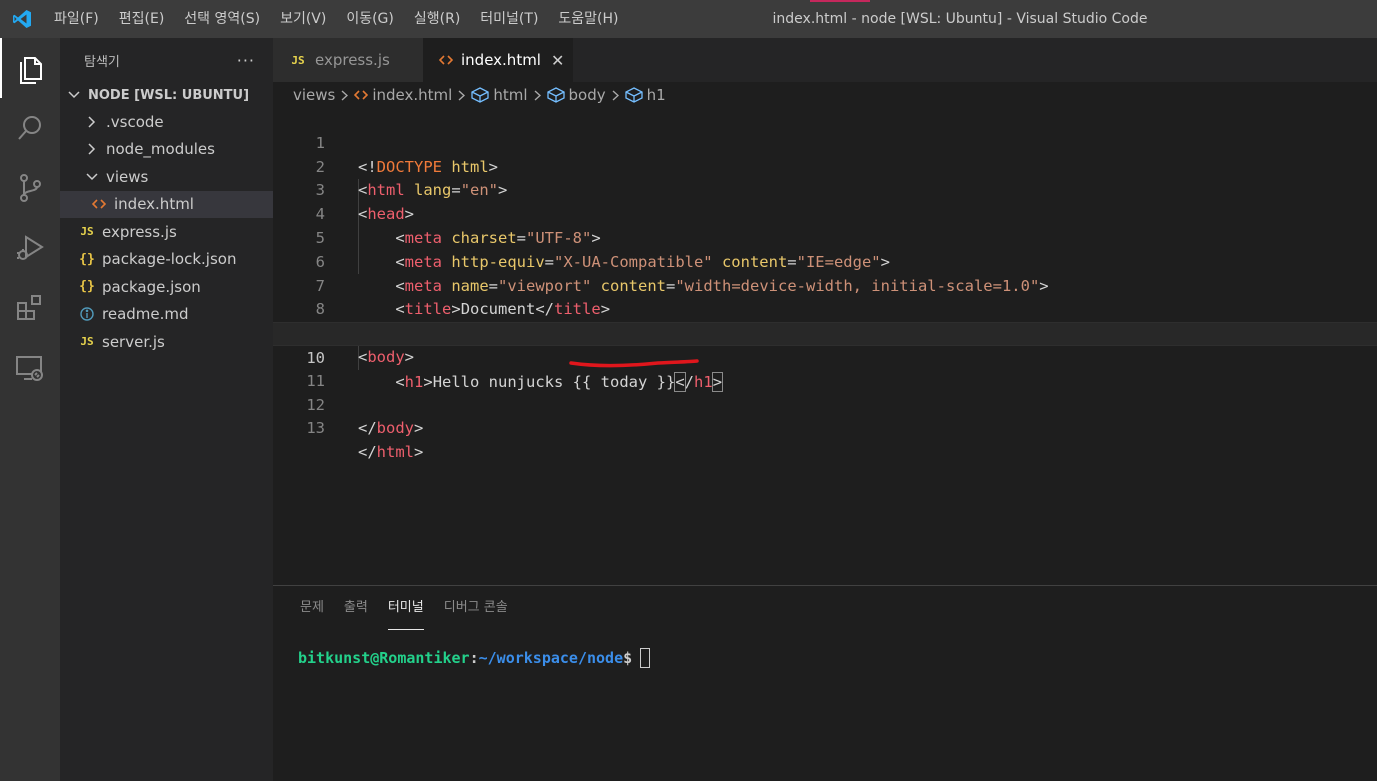 The image size is (1377, 781). I want to click on breadcrumb-index-html: index.html, so click(403, 95).